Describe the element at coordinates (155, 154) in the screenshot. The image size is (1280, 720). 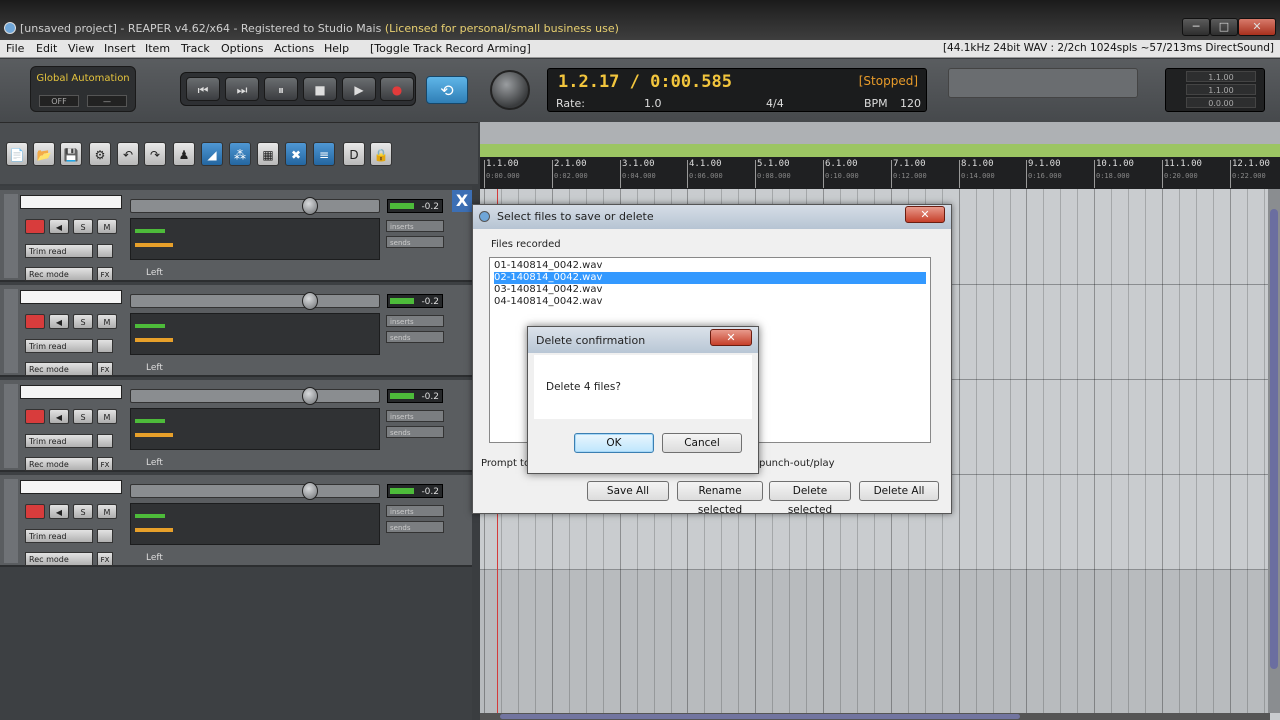
I see `redo-icon: ↷` at that location.